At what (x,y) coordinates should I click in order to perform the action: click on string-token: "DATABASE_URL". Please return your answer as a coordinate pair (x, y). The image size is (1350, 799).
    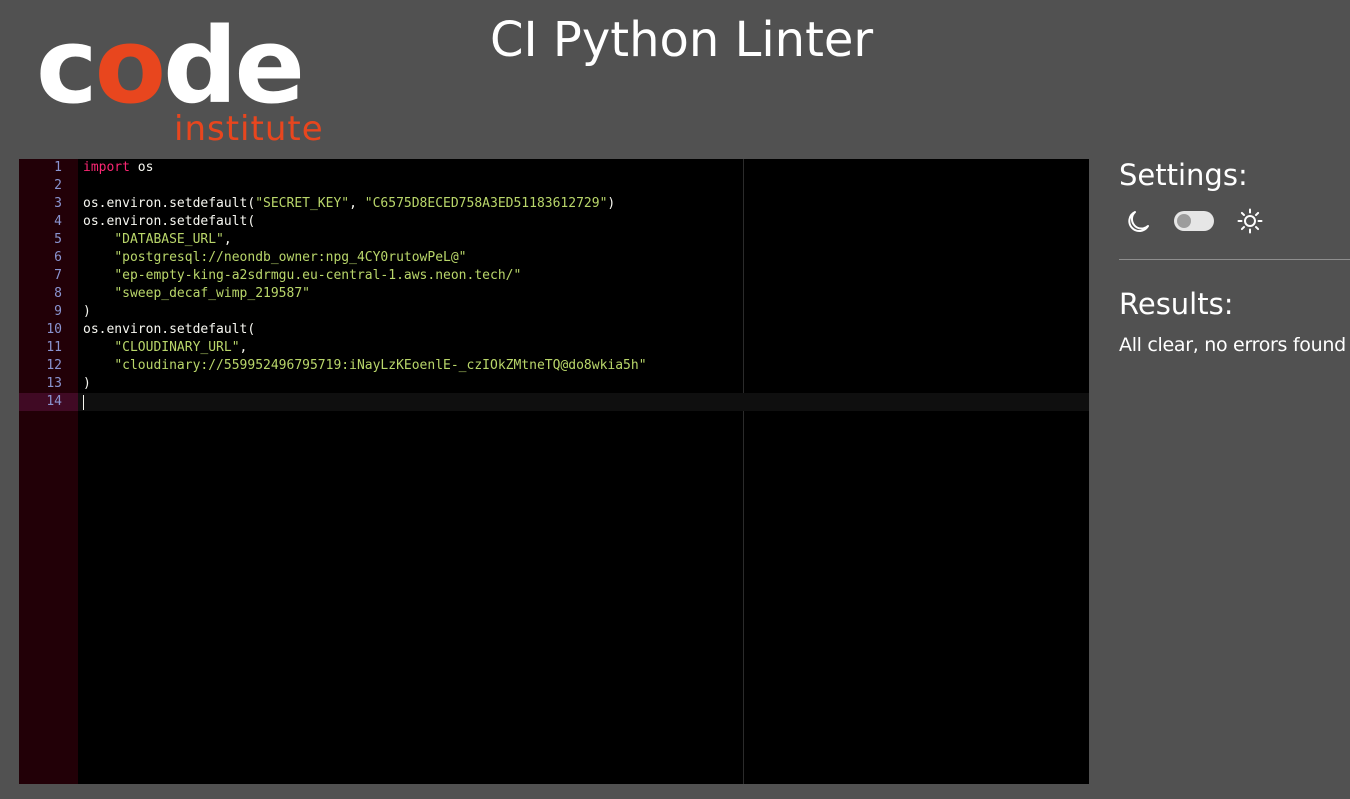
    Looking at the image, I should click on (169, 239).